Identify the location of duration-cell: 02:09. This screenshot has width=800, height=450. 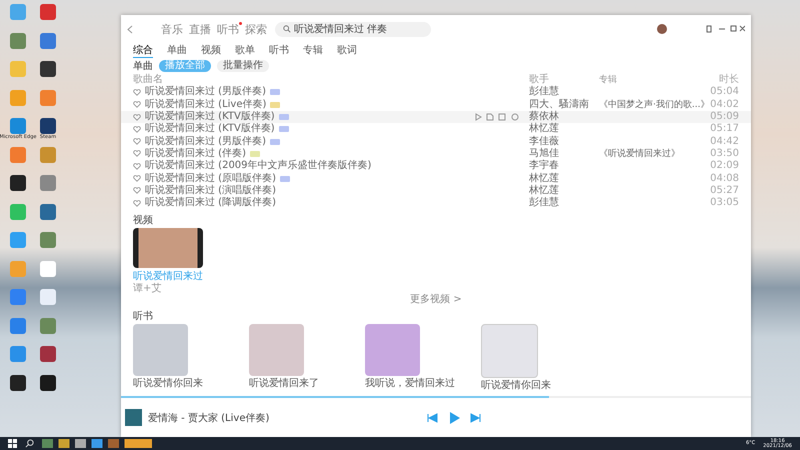
(724, 166).